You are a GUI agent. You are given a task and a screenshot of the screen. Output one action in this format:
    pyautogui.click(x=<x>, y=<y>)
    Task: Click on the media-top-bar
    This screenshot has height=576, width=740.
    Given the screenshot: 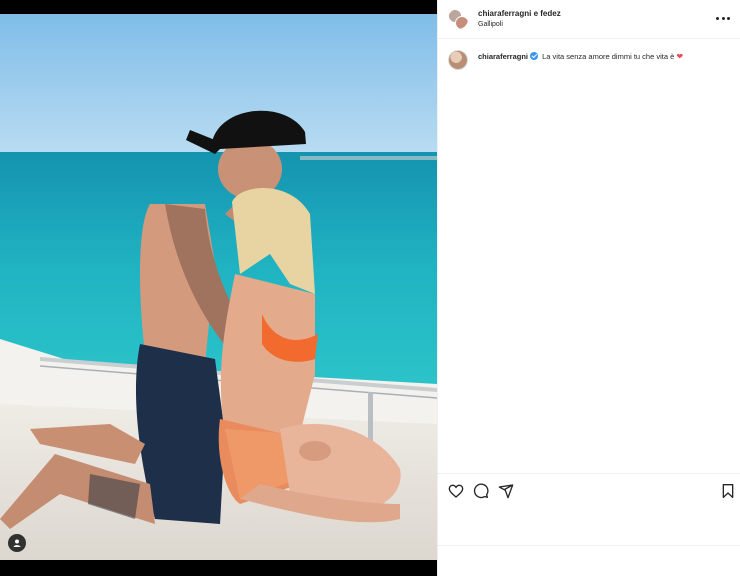 What is the action you would take?
    pyautogui.click(x=218, y=7)
    